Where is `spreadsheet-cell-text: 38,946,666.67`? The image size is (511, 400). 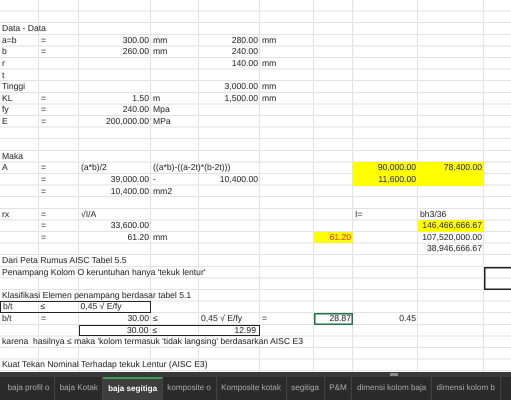 spreadsheet-cell-text: 38,946,666.67 is located at coordinates (454, 249).